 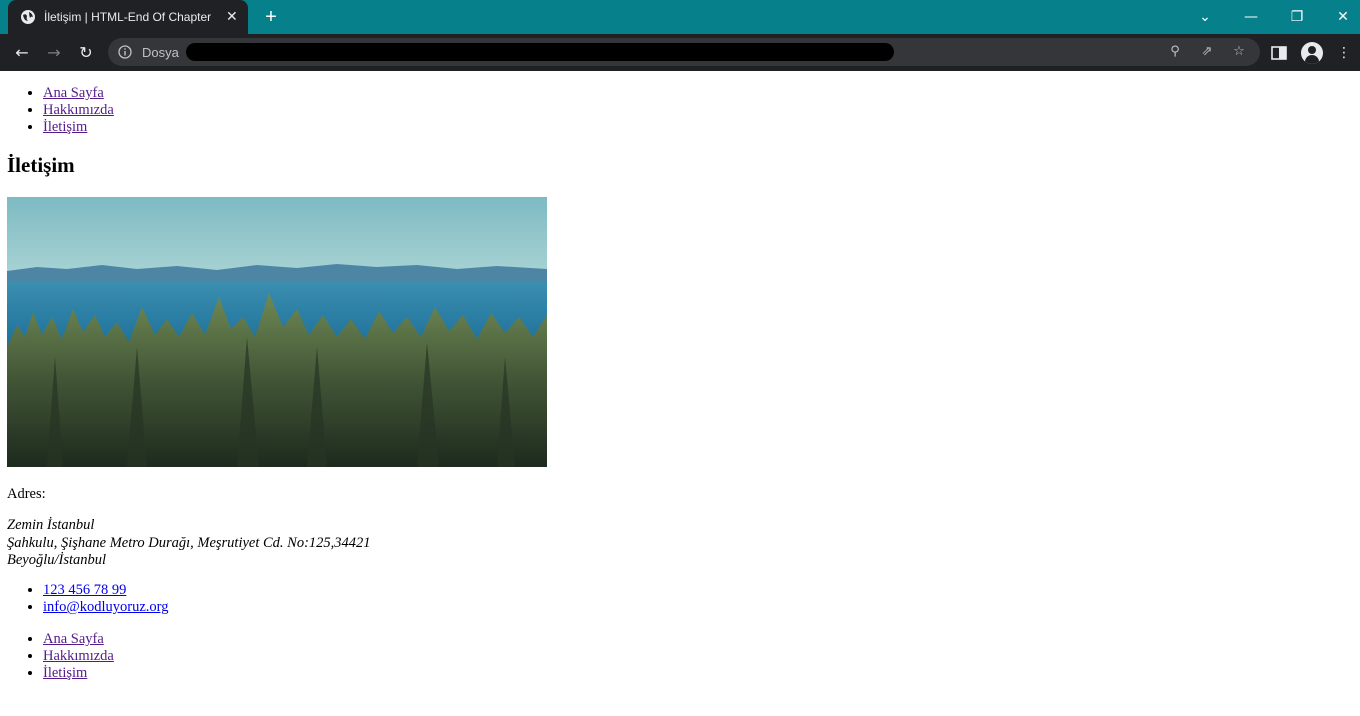 I want to click on tab-close-icon: ✕, so click(x=232, y=16).